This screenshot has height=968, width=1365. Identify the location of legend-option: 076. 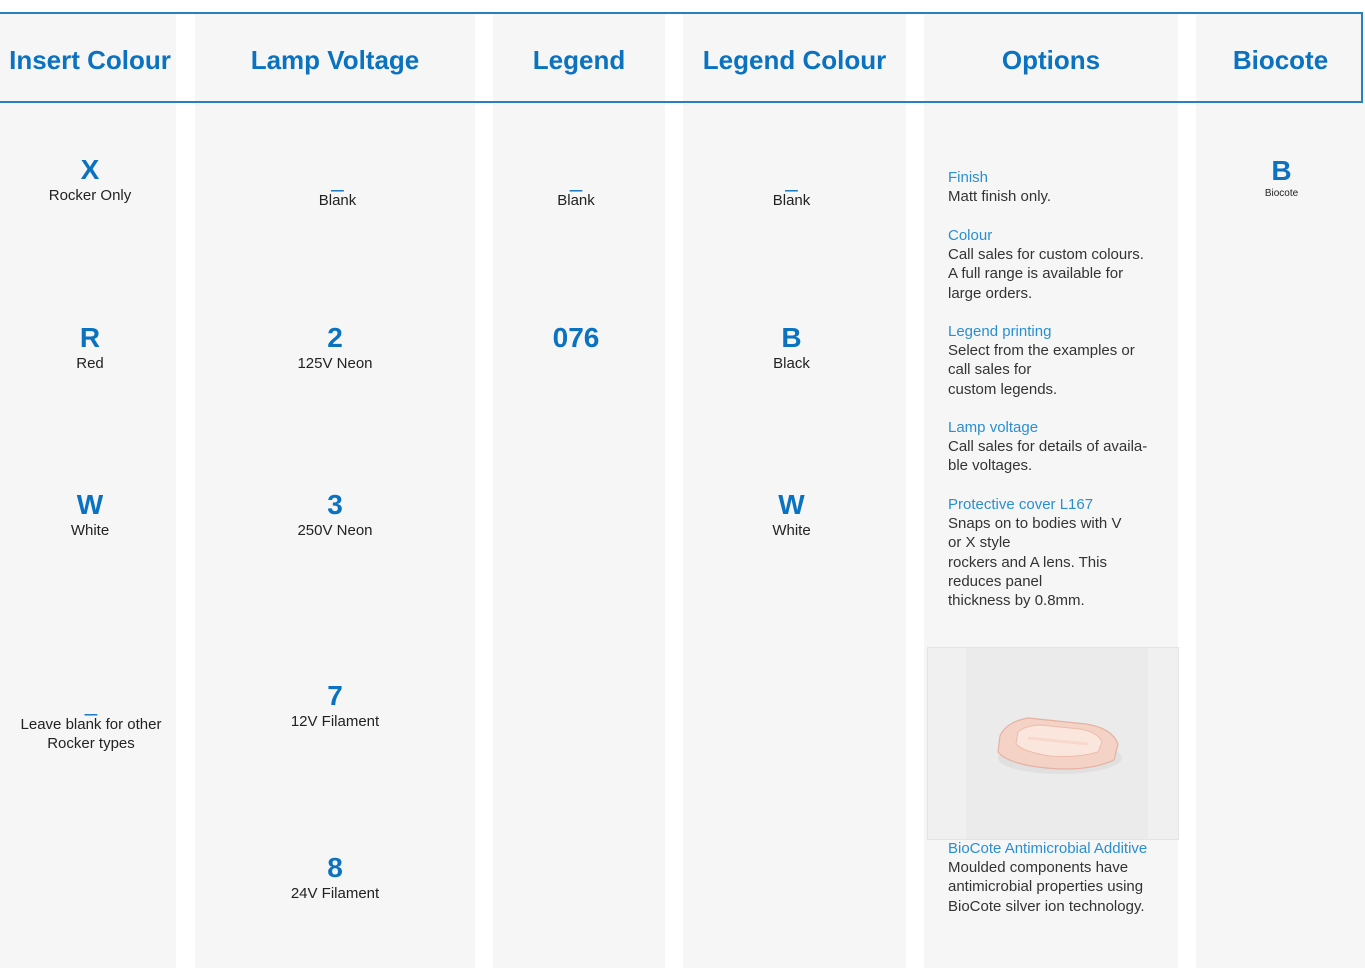
(576, 338).